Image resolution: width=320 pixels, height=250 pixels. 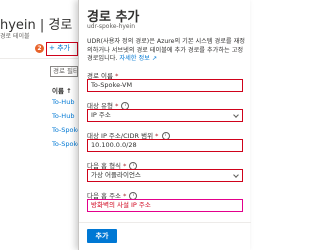 I want to click on dest-ip-input: 10.100.0.0/28, so click(x=165, y=145).